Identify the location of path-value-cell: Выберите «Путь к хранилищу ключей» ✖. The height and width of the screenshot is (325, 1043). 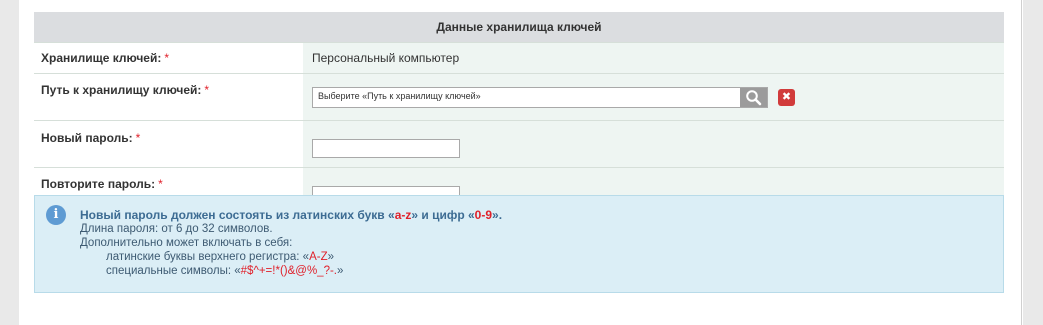
(653, 97).